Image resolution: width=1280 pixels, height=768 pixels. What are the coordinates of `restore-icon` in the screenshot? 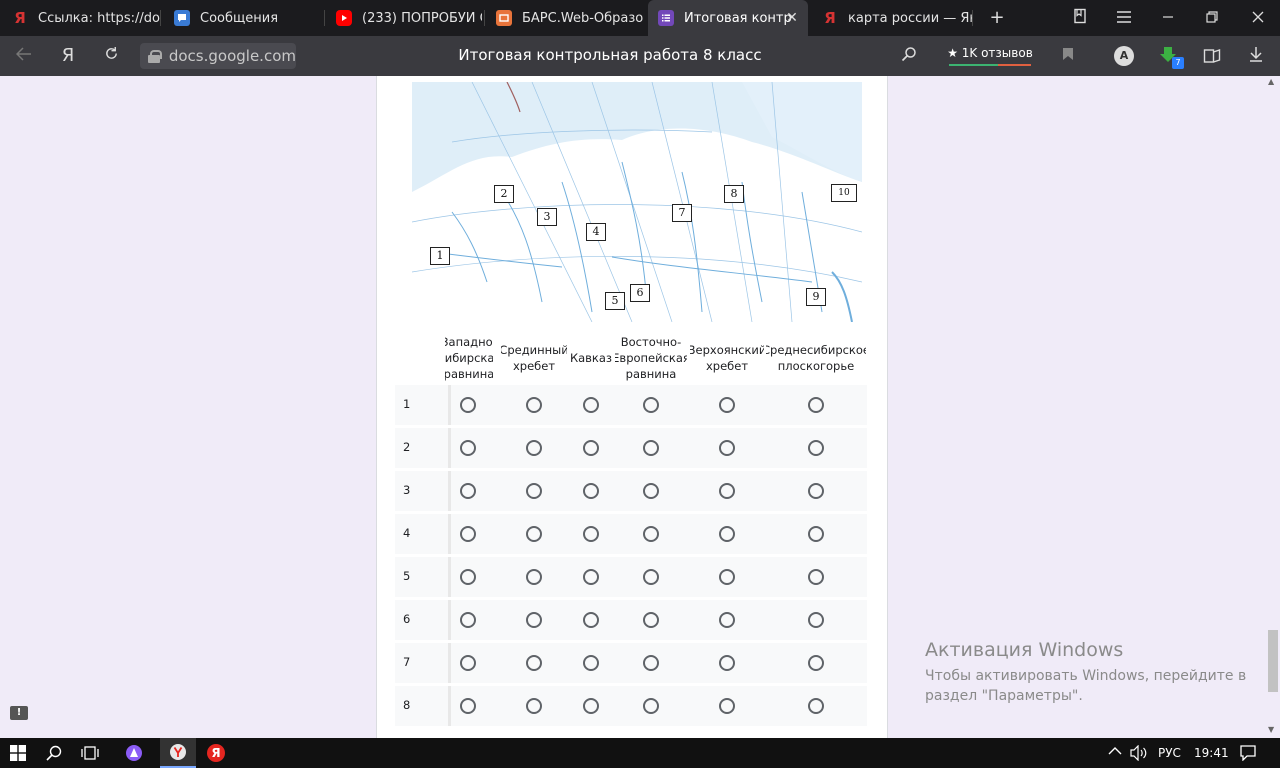 It's located at (1212, 18).